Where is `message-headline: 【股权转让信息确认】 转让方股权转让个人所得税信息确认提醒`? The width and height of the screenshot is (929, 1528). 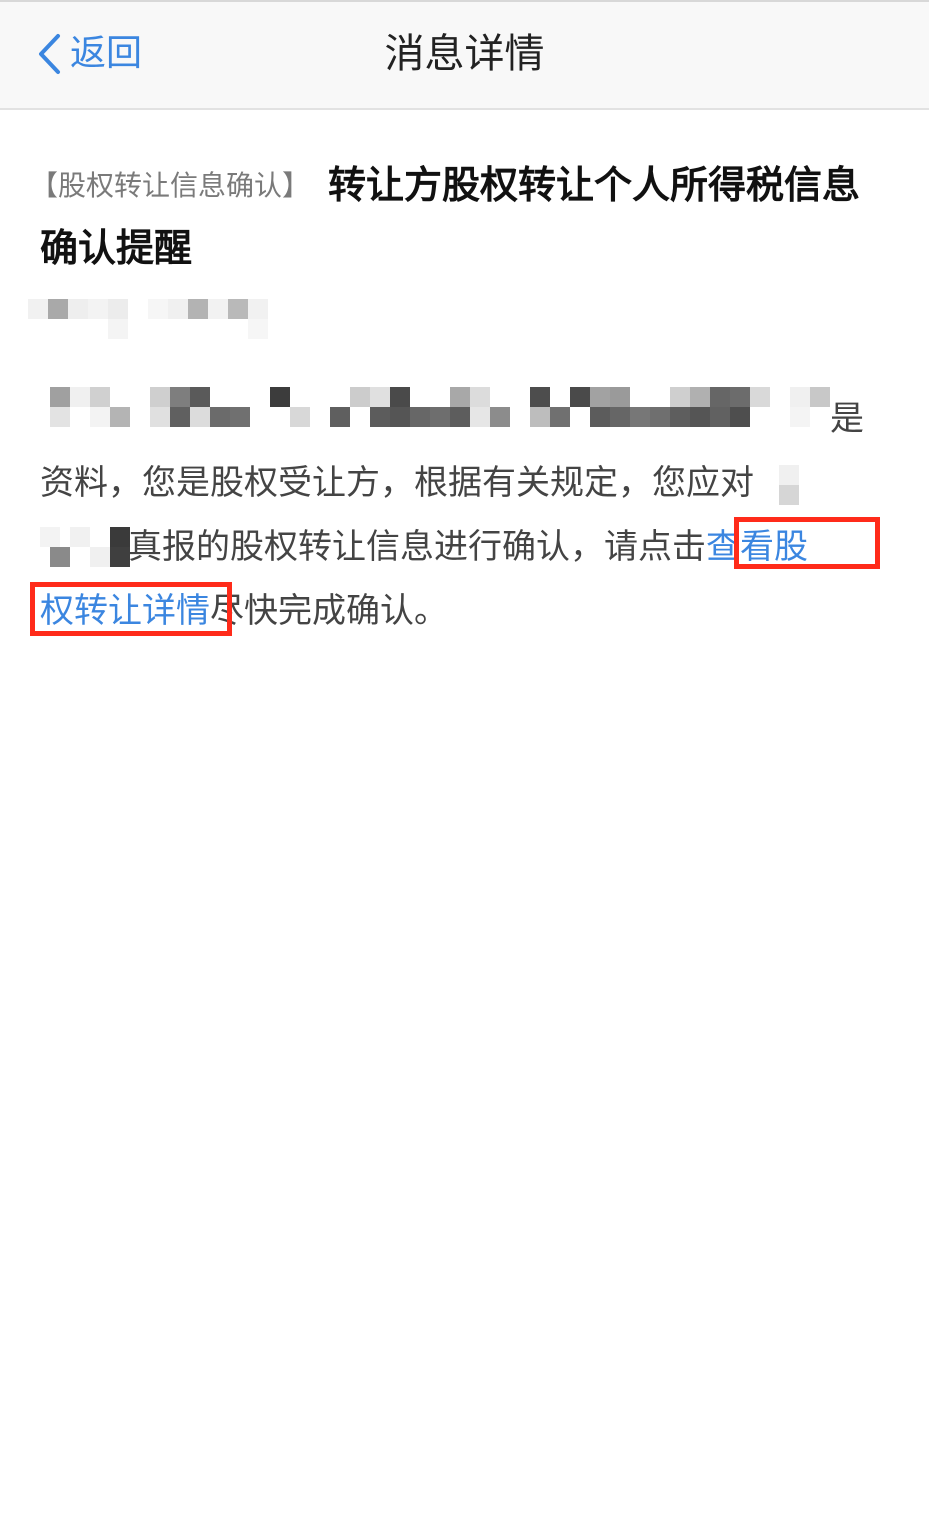 message-headline: 【股权转让信息确认】 转让方股权转让个人所得税信息确认提醒 is located at coordinates (450, 216).